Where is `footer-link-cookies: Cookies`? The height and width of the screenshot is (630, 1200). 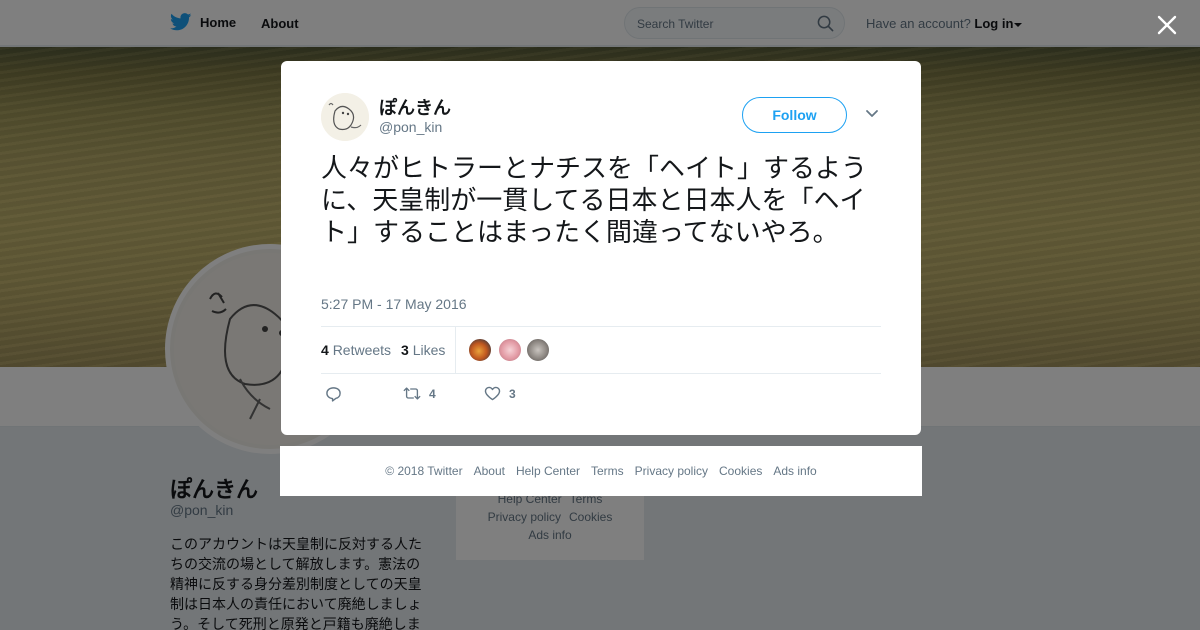
footer-link-cookies: Cookies is located at coordinates (740, 471).